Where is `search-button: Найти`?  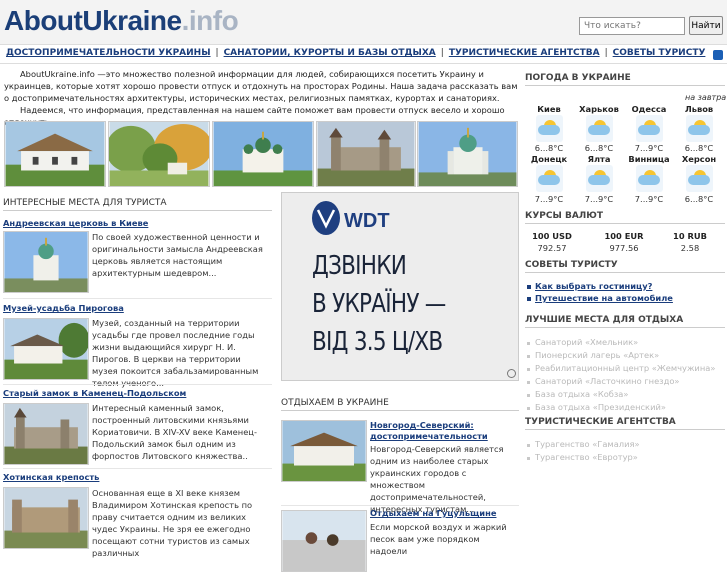 search-button: Найти is located at coordinates (706, 25).